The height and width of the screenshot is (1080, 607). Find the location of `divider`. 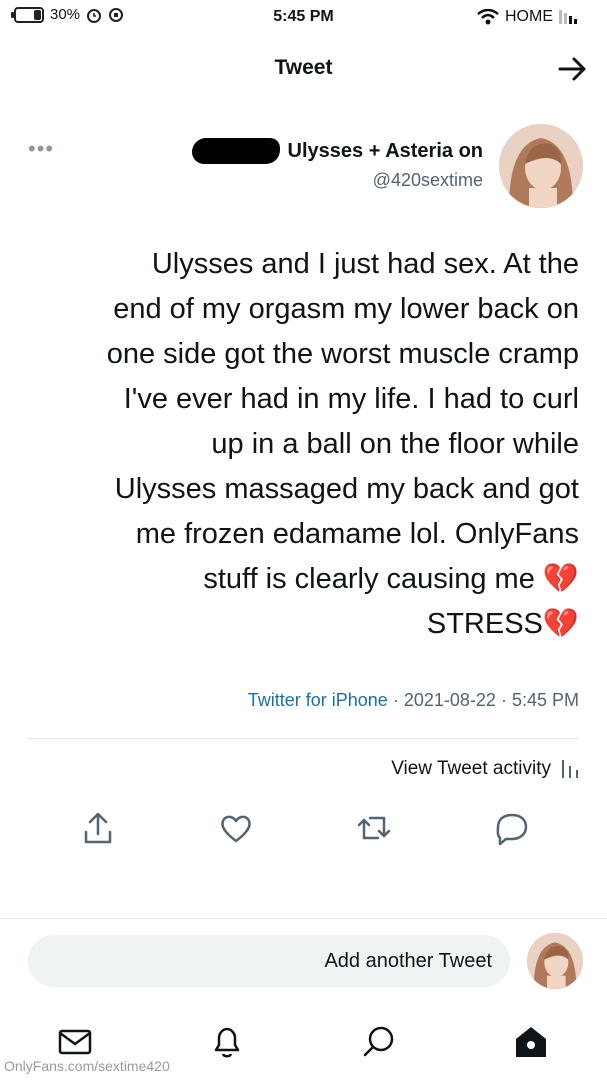

divider is located at coordinates (303, 738).